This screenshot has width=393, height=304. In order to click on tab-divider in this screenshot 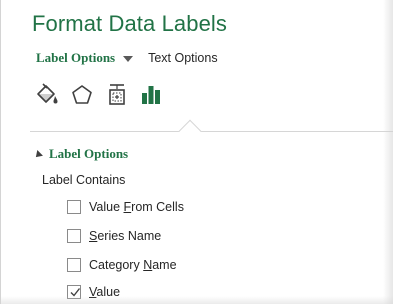, I will do `click(211, 131)`.